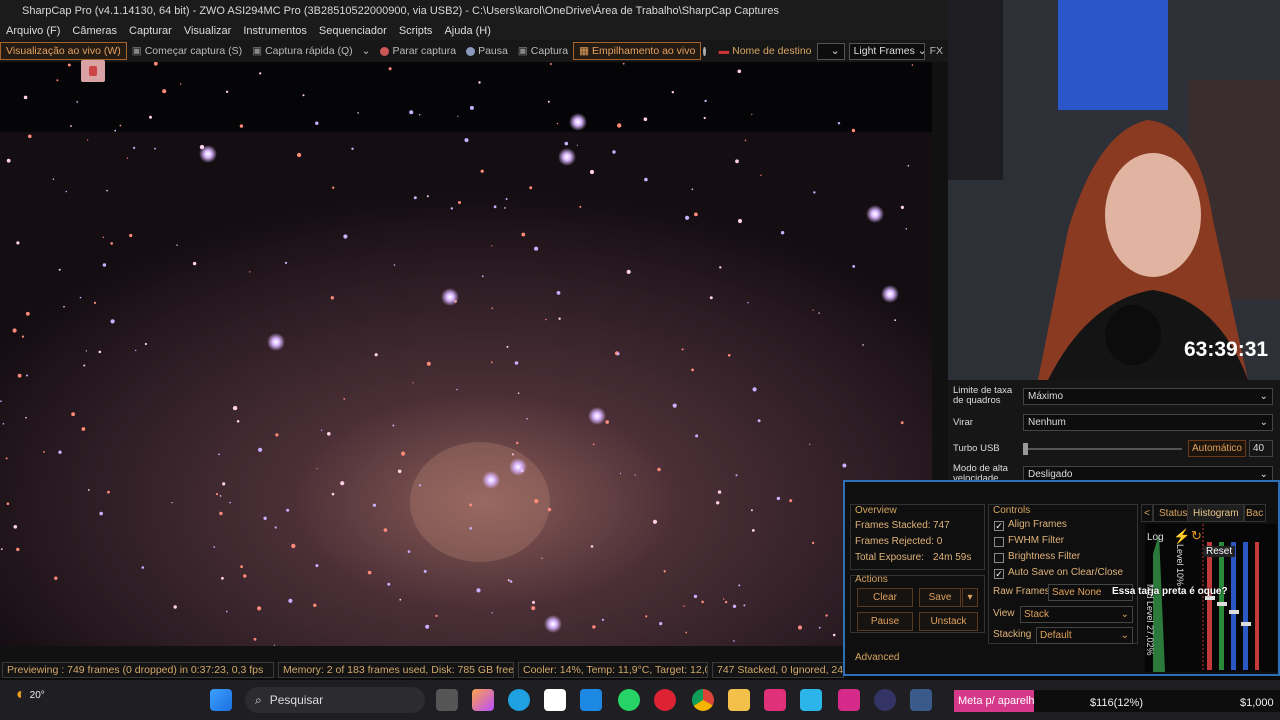  I want to click on quick-capture-button: ▣ Captura rápida (Q) ⌄, so click(311, 51).